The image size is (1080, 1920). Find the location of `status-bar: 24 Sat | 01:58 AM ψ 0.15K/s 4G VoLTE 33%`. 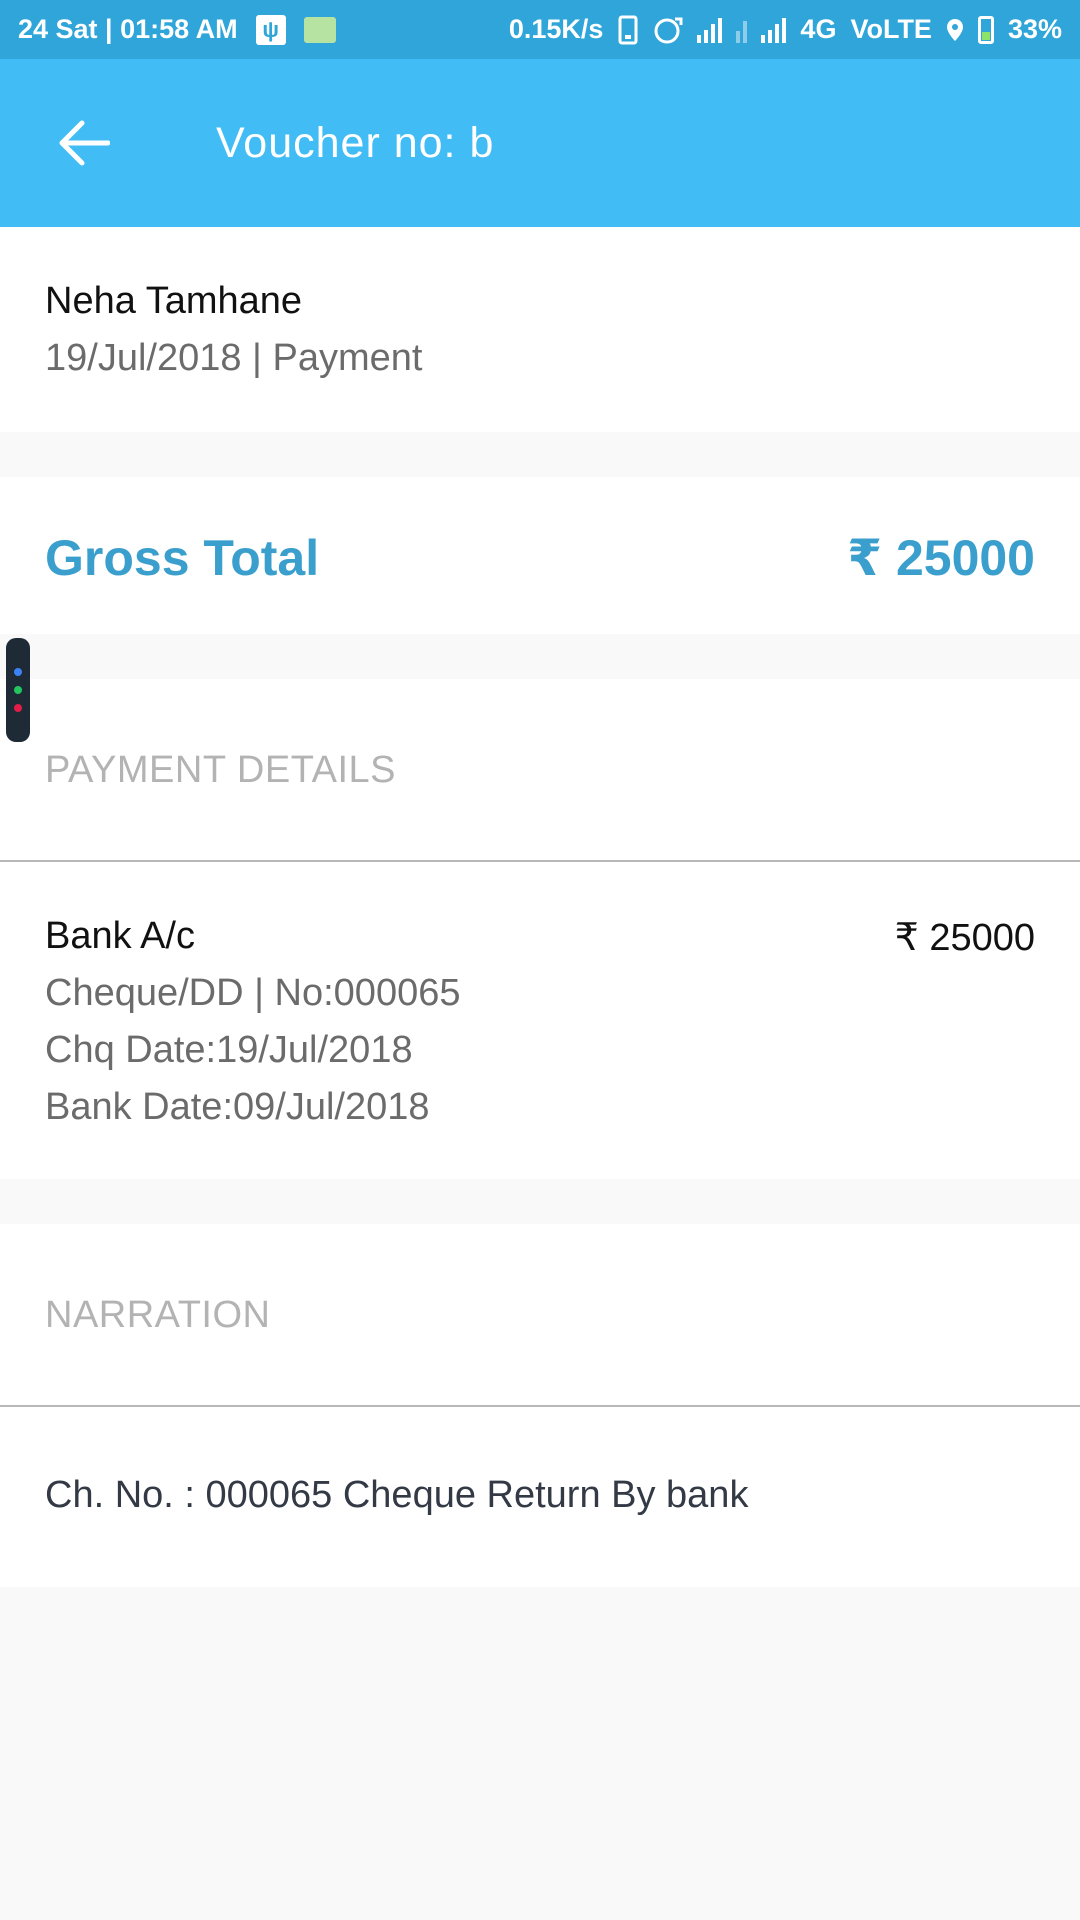

status-bar: 24 Sat | 01:58 AM ψ 0.15K/s 4G VoLTE 33% is located at coordinates (540, 29).